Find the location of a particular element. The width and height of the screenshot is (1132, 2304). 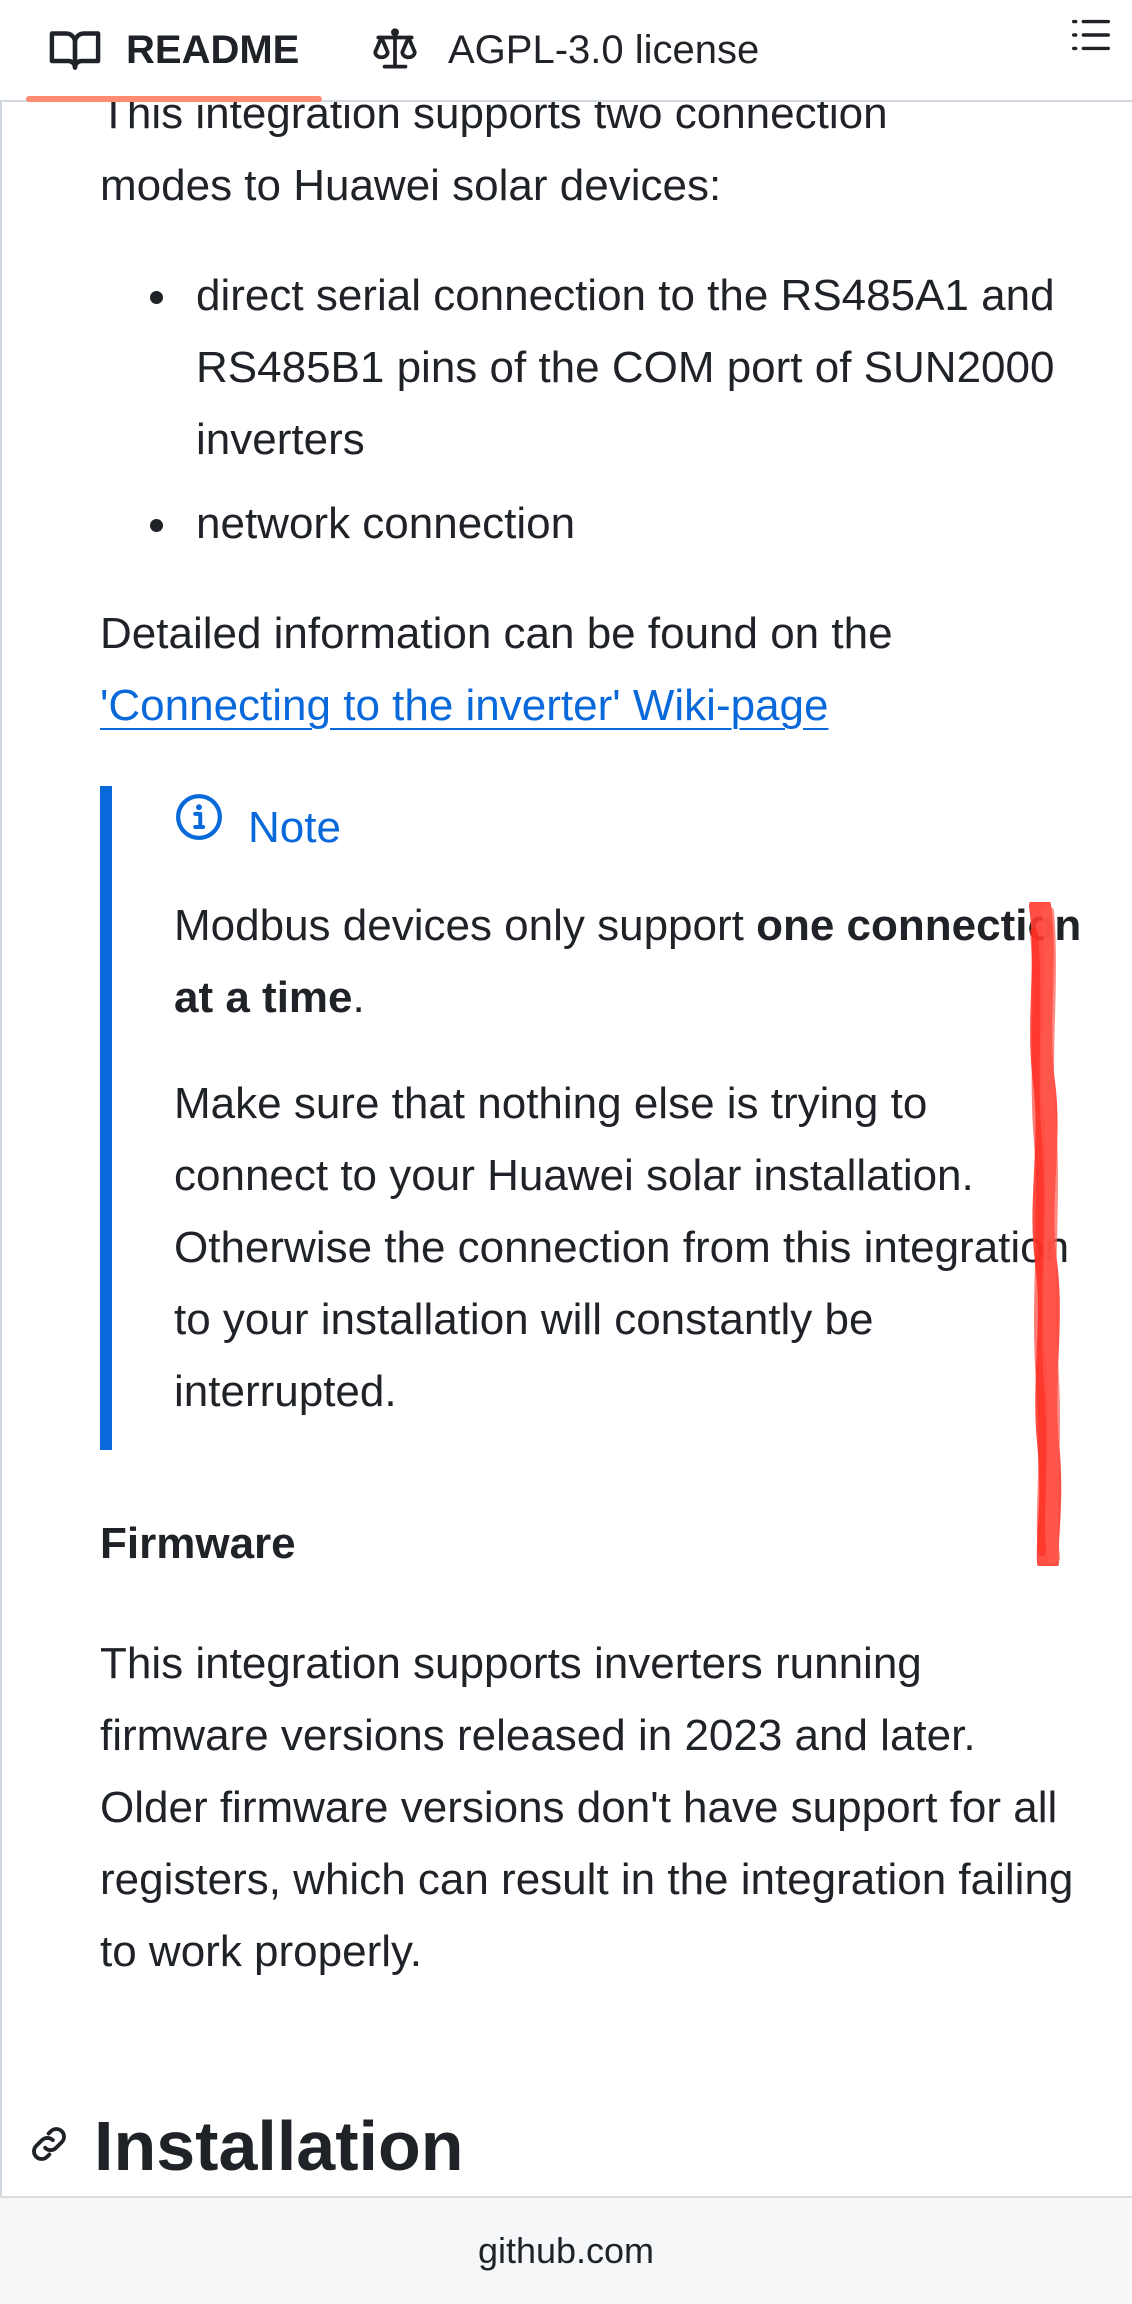

note-p1-prefix: Modbus devices only support is located at coordinates (465, 925).